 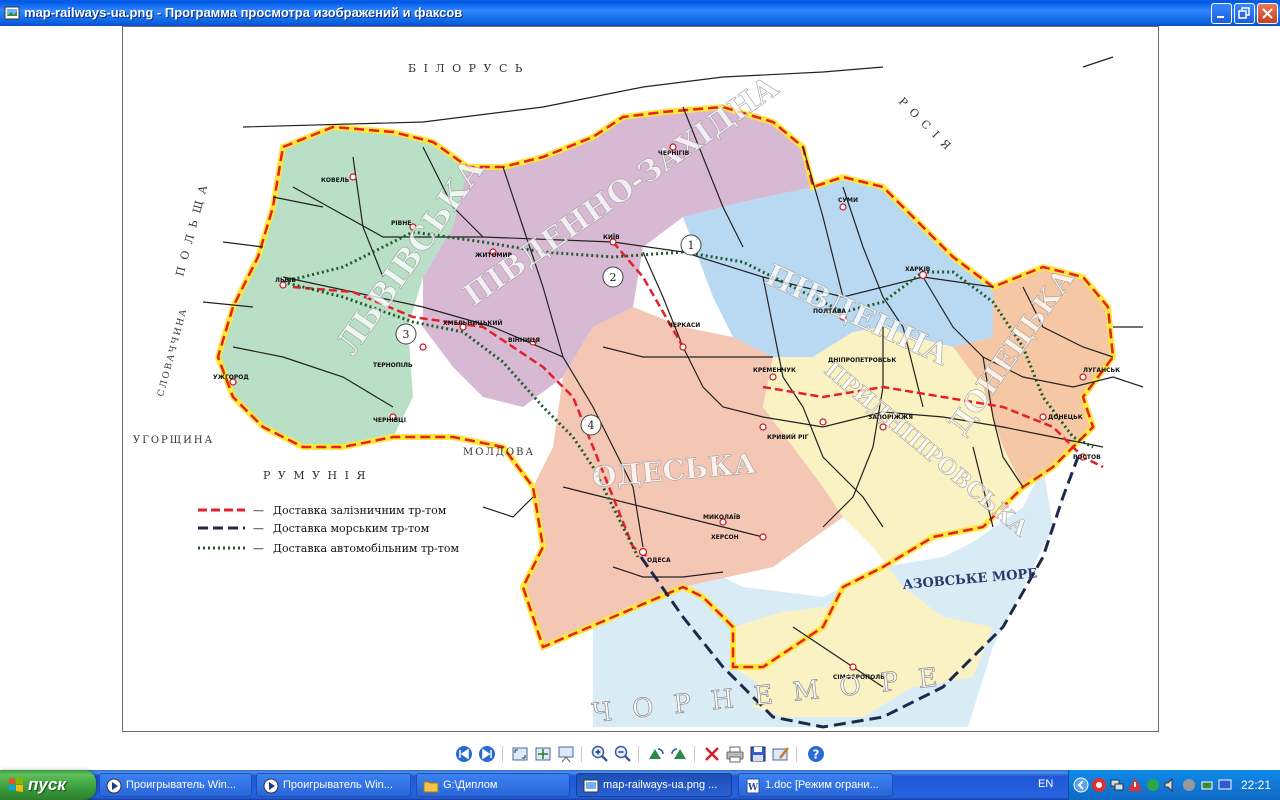 I want to click on security-alert-icon, so click(x=1135, y=785).